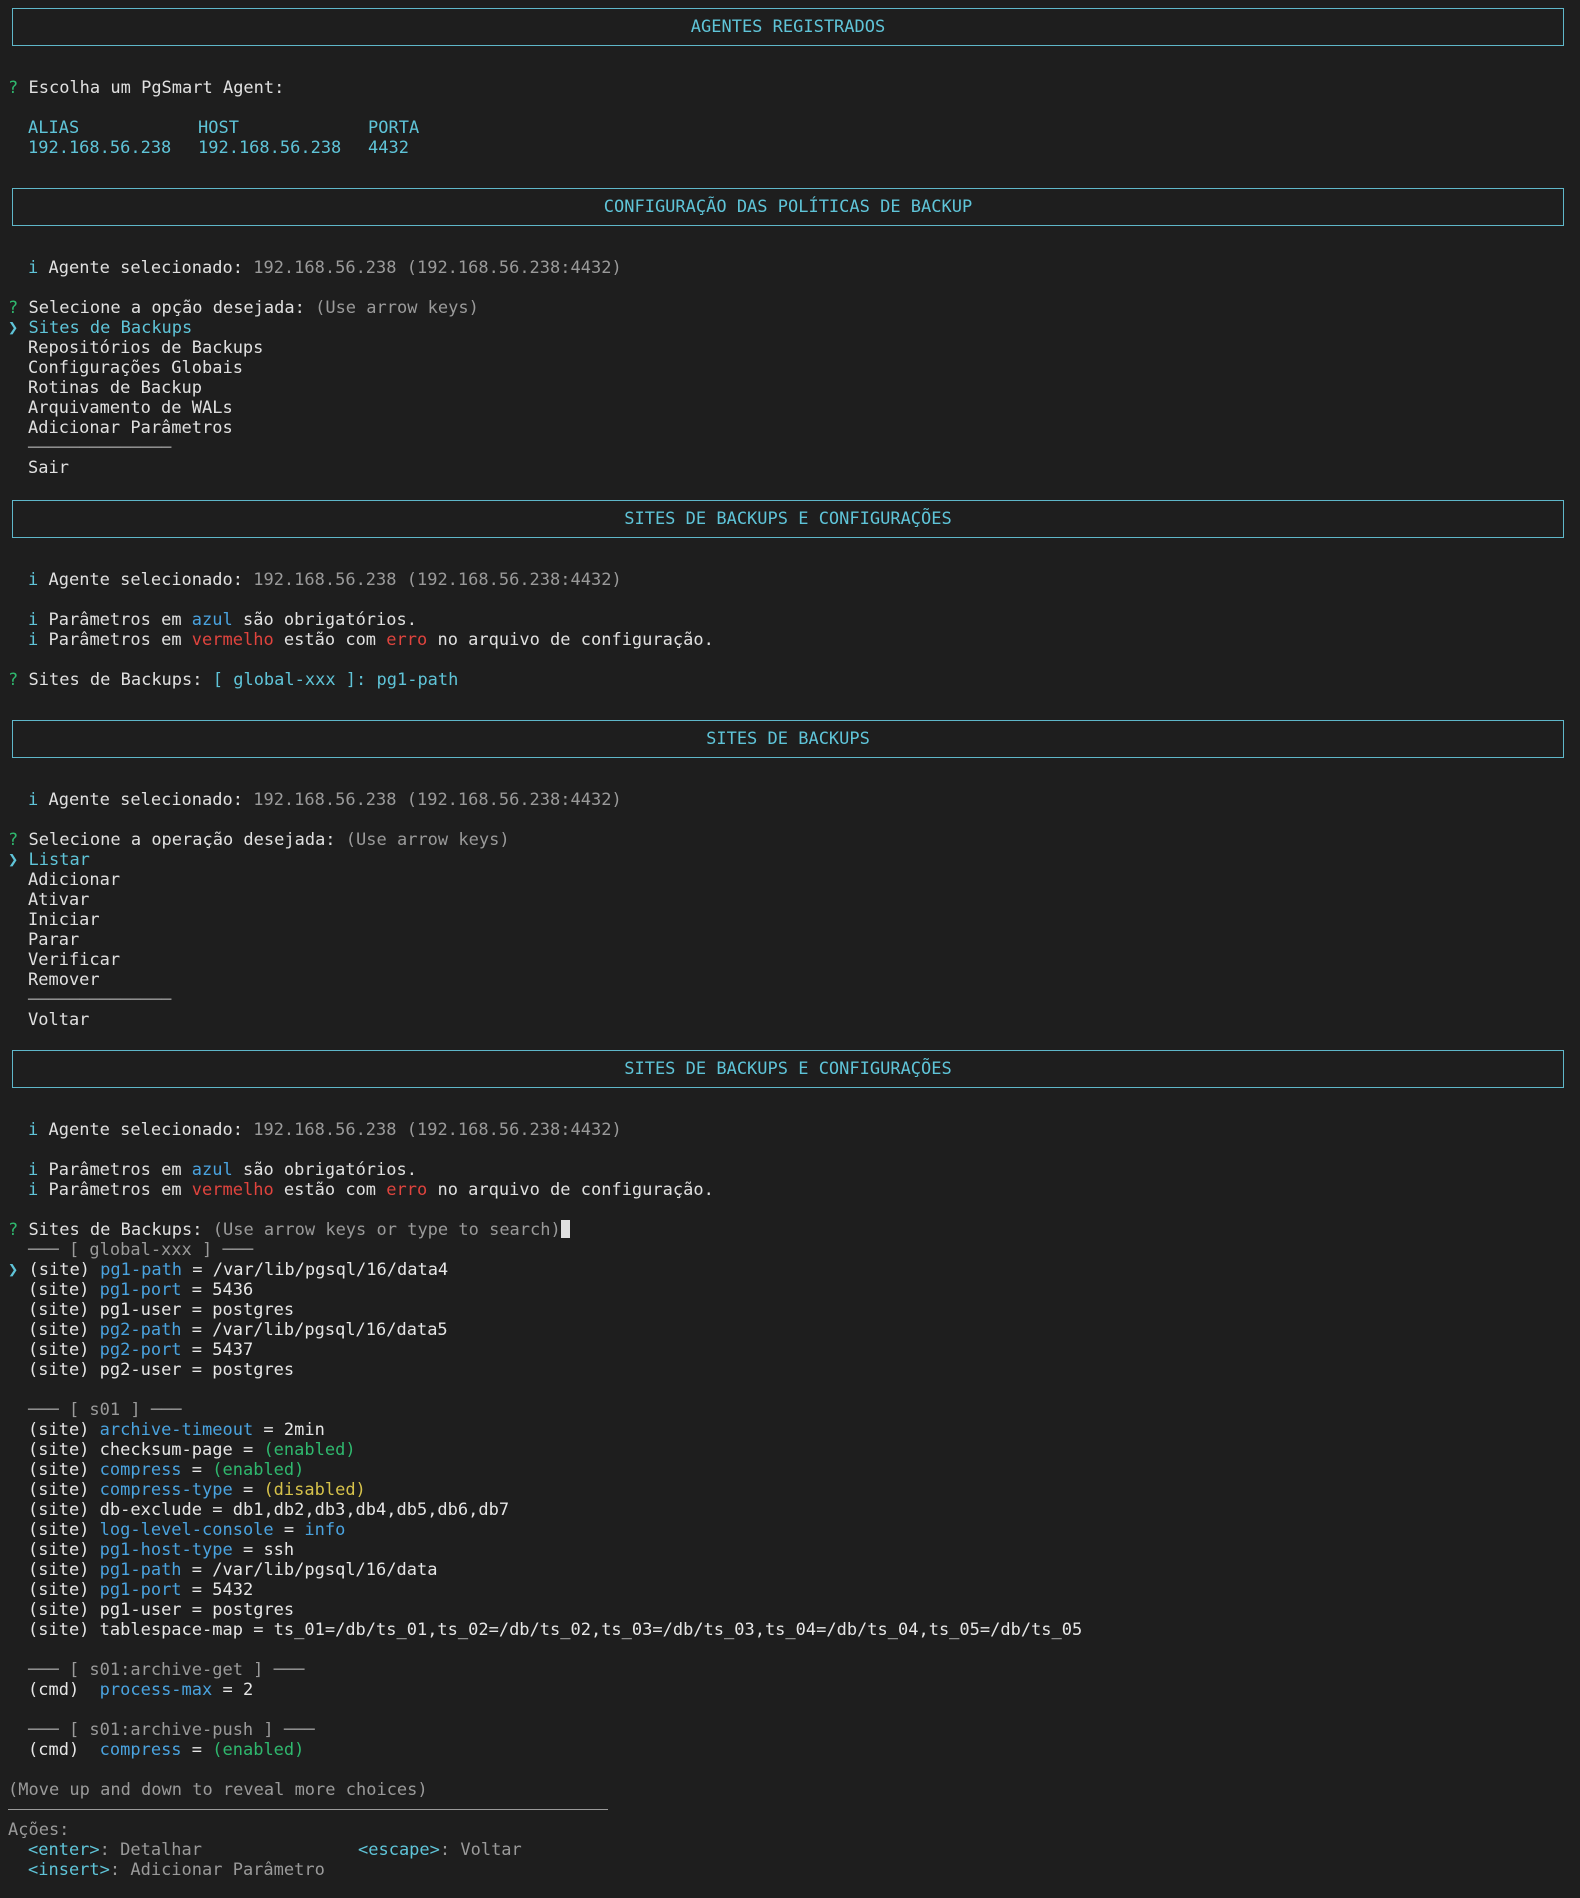 Image resolution: width=1580 pixels, height=1898 pixels. What do you see at coordinates (64, 920) in the screenshot?
I see `menu-option-iniciar: Iniciar` at bounding box center [64, 920].